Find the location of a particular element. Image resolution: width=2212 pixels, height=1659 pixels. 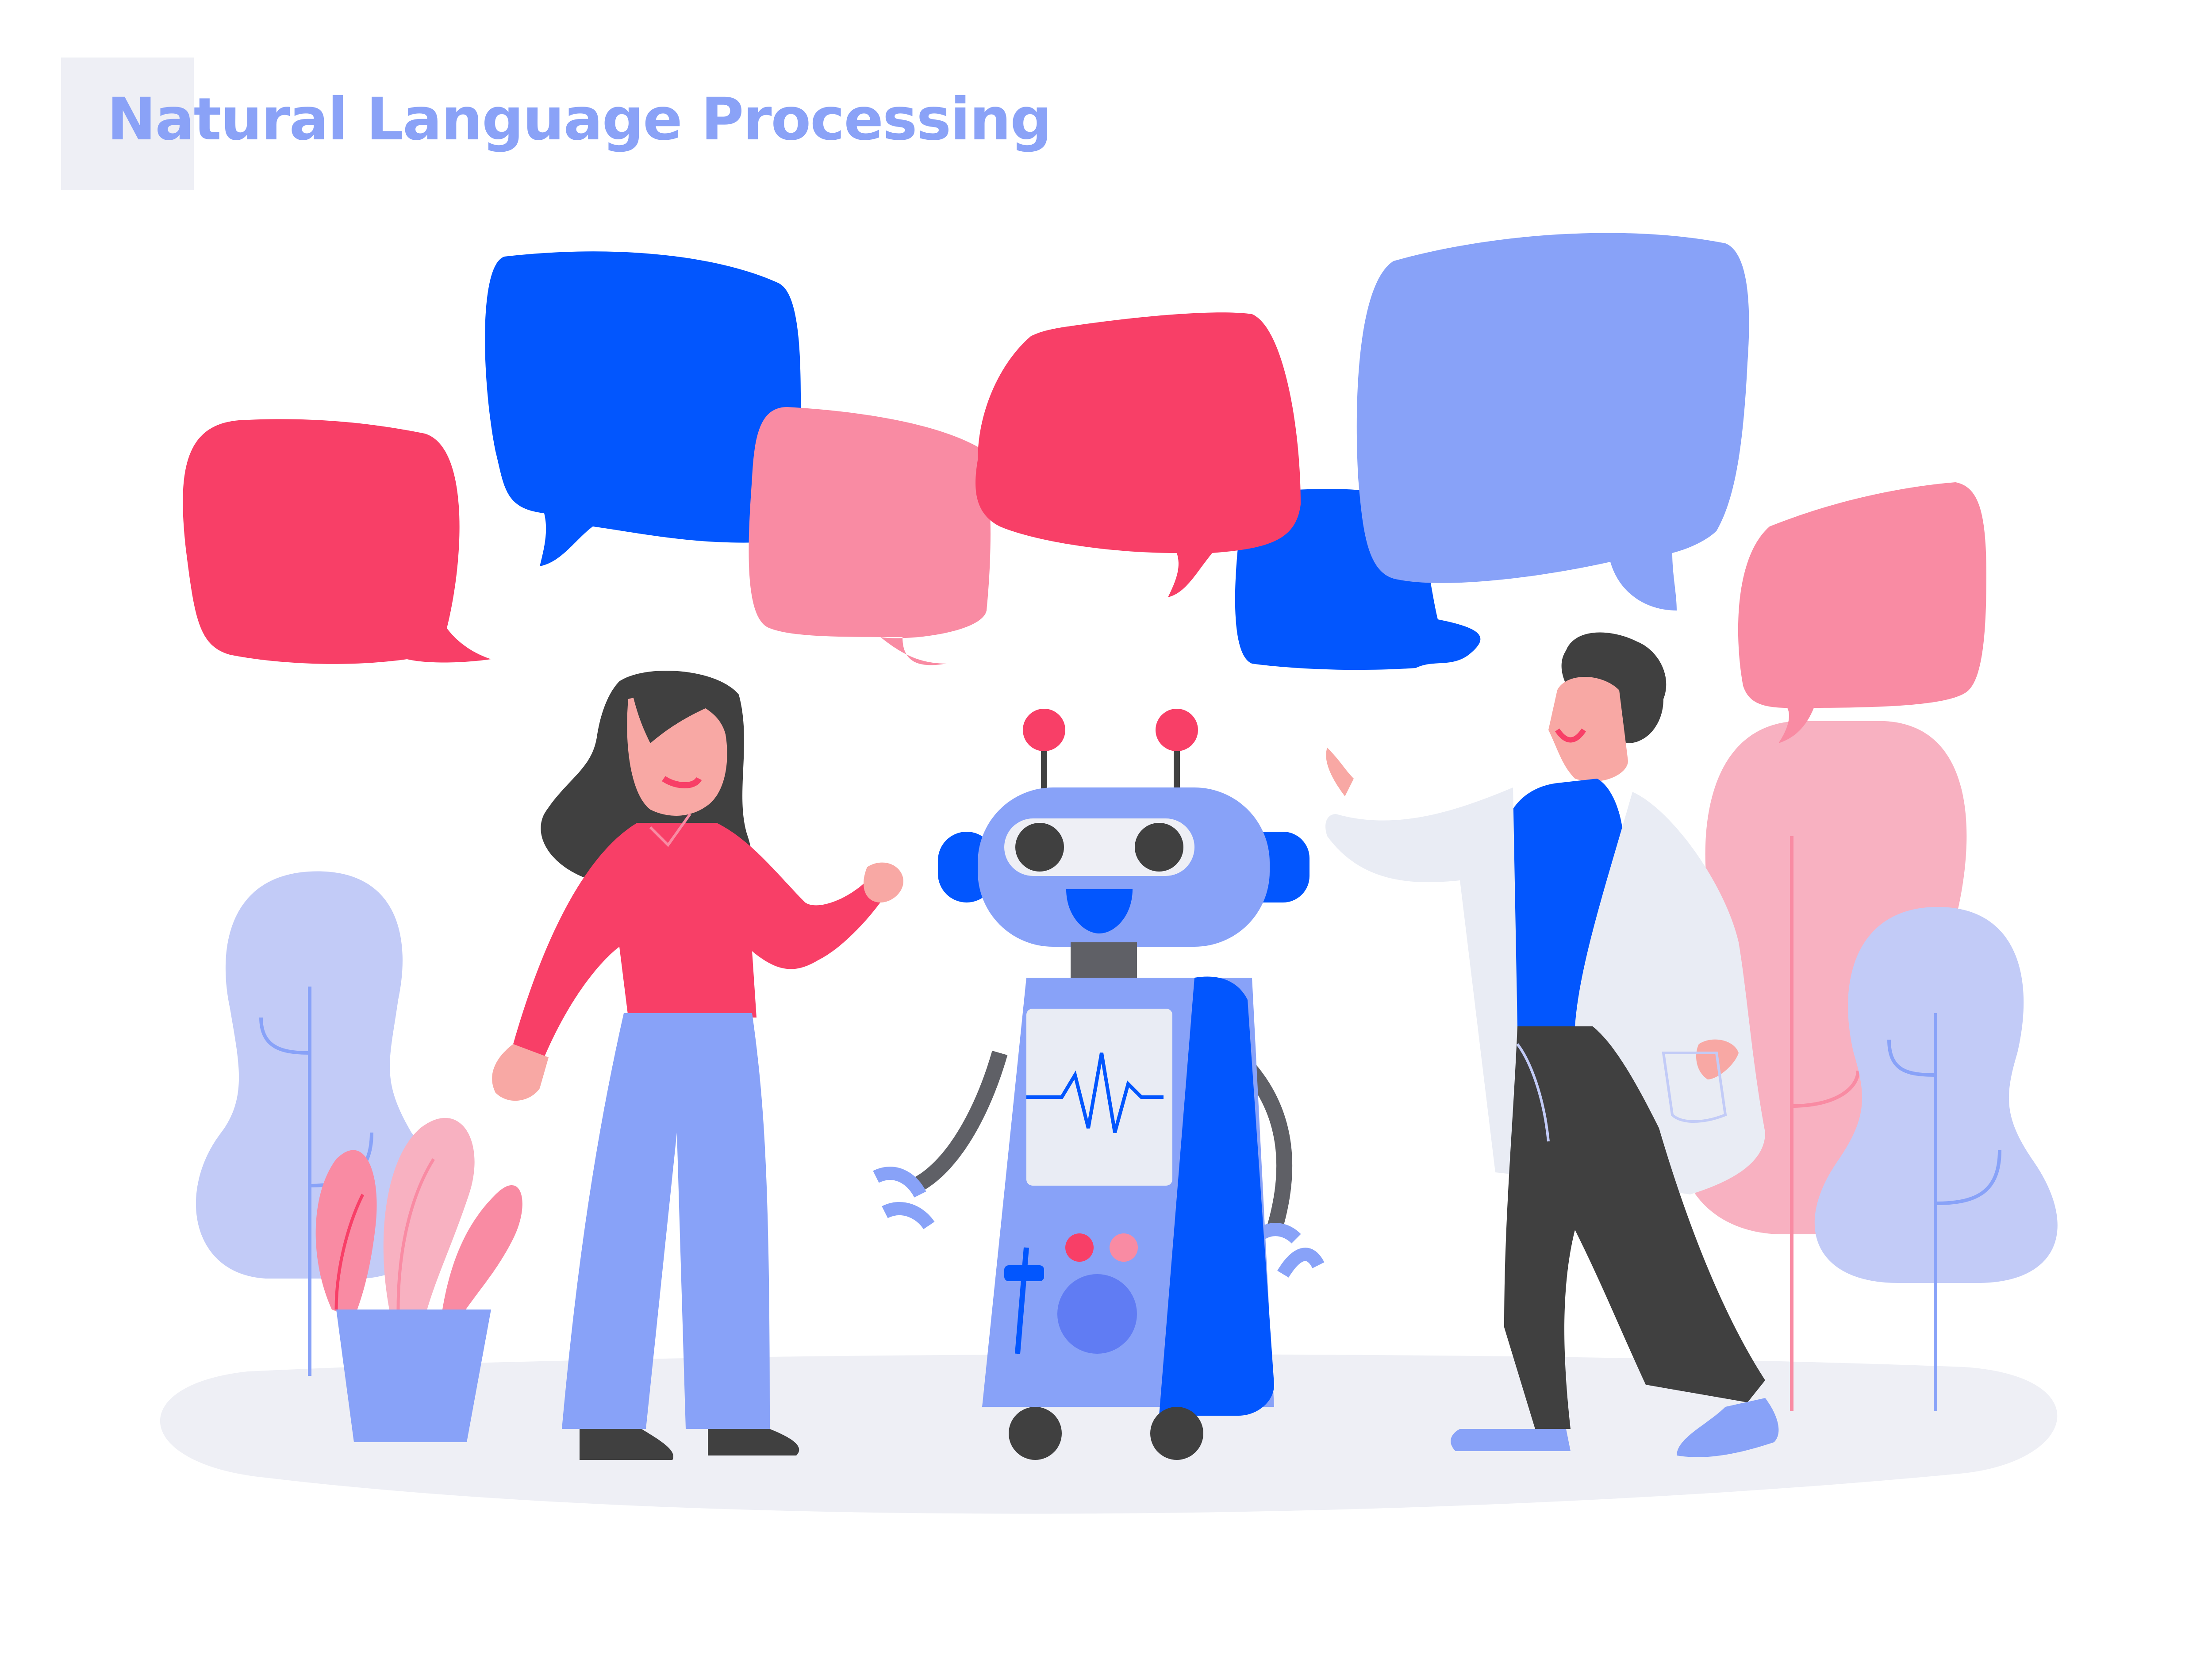

woman-character-icon is located at coordinates (698, 1065).